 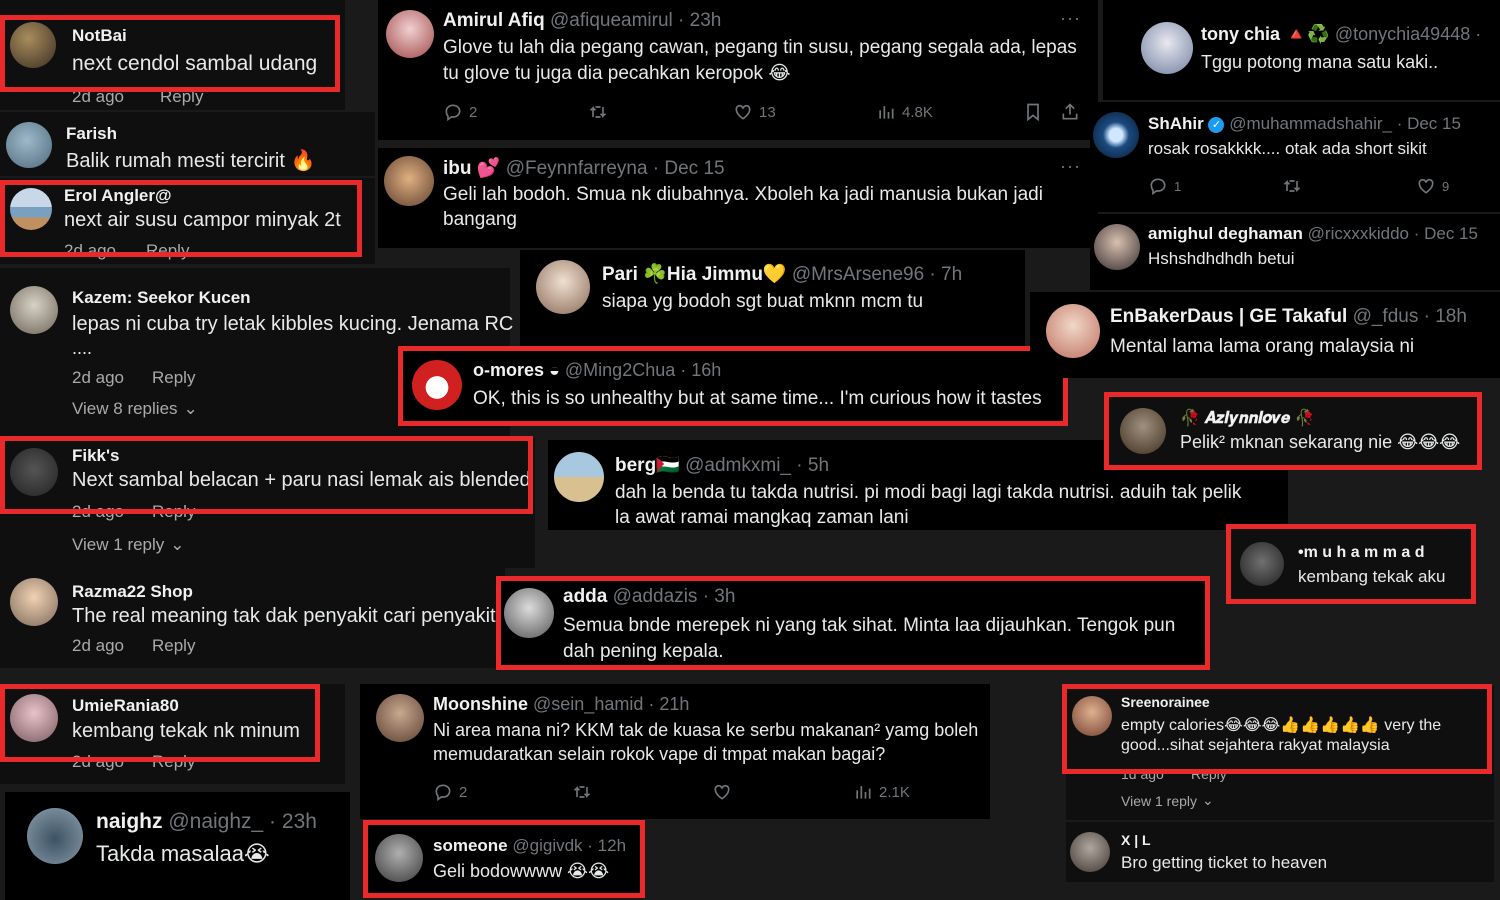 What do you see at coordinates (480, 704) in the screenshot?
I see `author-name: Moonshine` at bounding box center [480, 704].